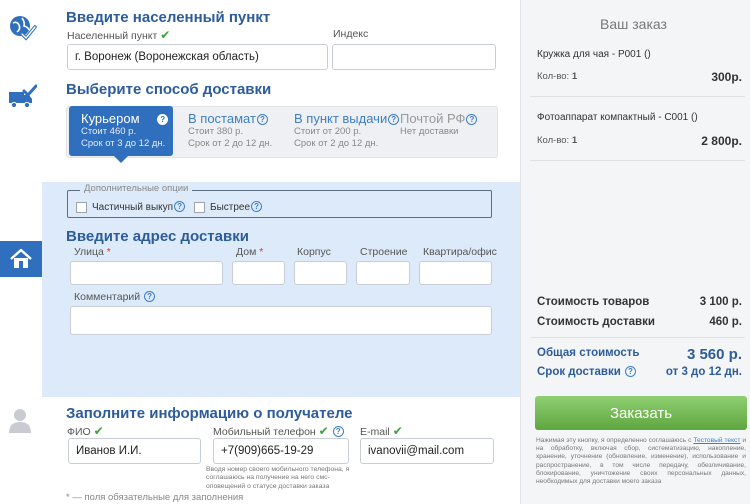 The image size is (750, 504). Describe the element at coordinates (429, 131) in the screenshot. I see `delivery-option-cost: Нет доставки` at that location.